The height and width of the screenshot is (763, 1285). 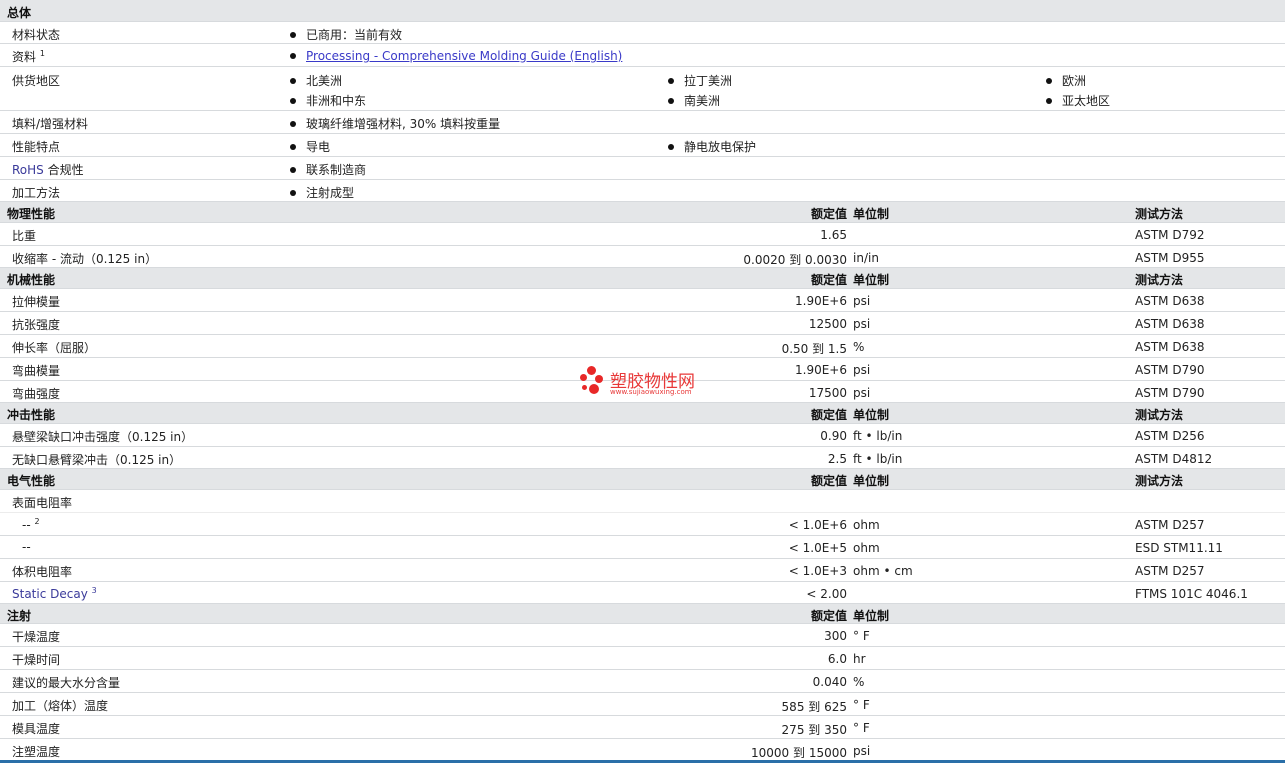 I want to click on row-value: 300, so click(x=835, y=636).